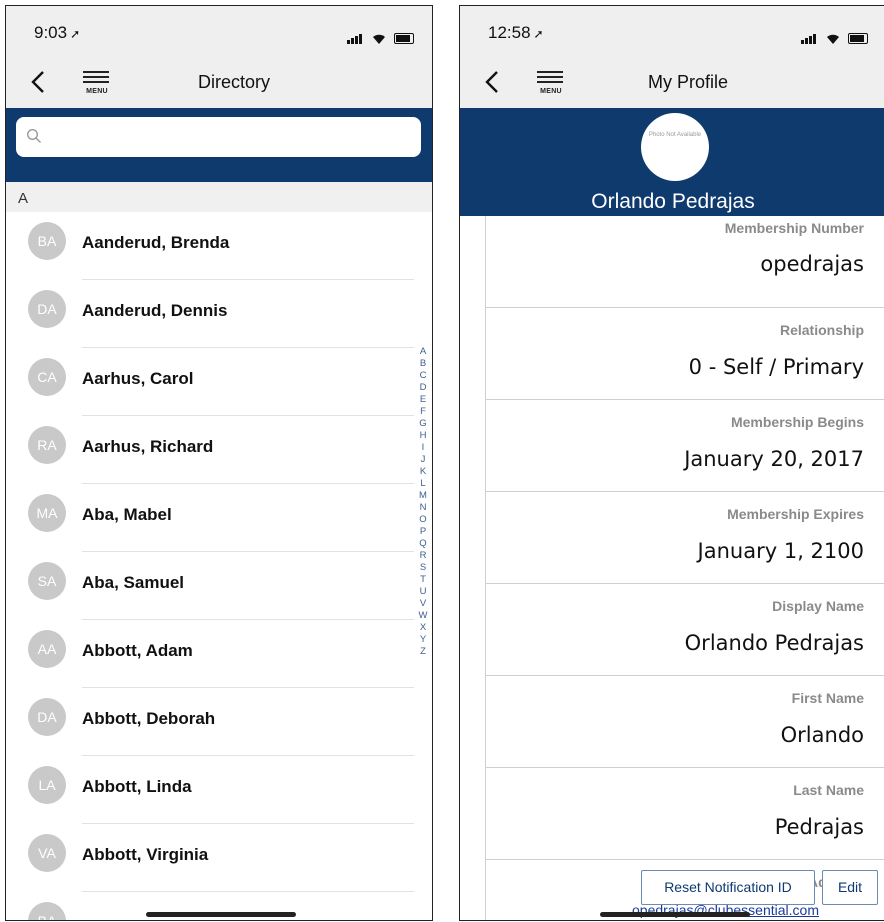 The width and height of the screenshot is (884, 922). What do you see at coordinates (821, 330) in the screenshot?
I see `field-label: Relationship` at bounding box center [821, 330].